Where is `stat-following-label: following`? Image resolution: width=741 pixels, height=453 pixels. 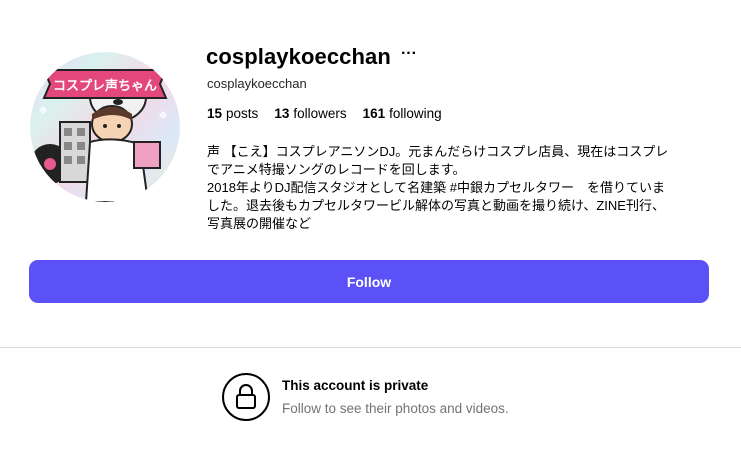 stat-following-label: following is located at coordinates (415, 113).